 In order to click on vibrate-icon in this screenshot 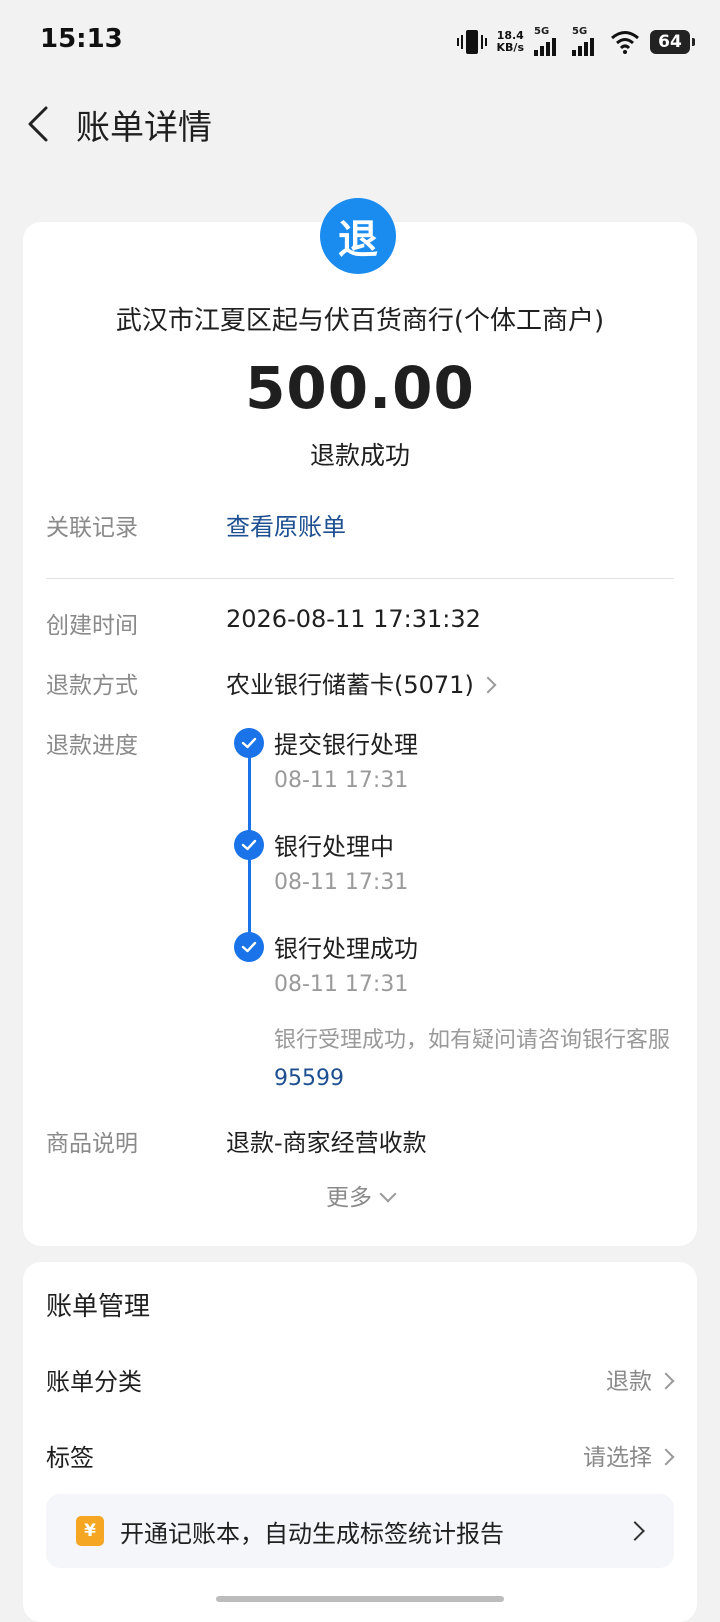, I will do `click(471, 42)`.